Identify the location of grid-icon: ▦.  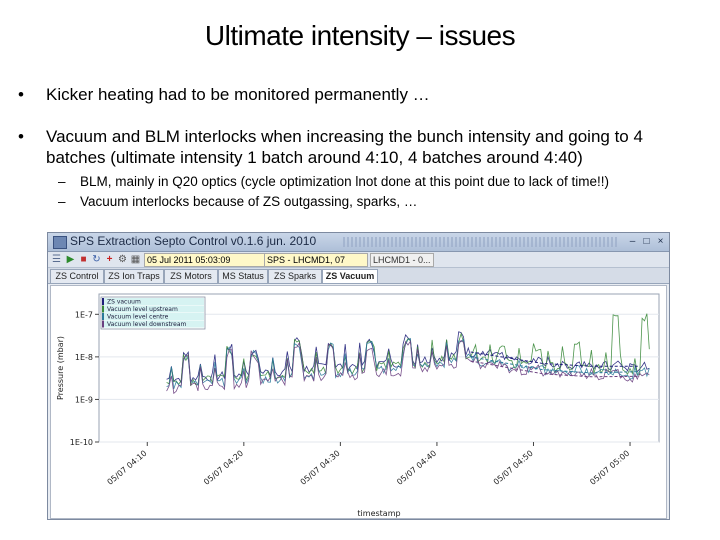
(135, 259).